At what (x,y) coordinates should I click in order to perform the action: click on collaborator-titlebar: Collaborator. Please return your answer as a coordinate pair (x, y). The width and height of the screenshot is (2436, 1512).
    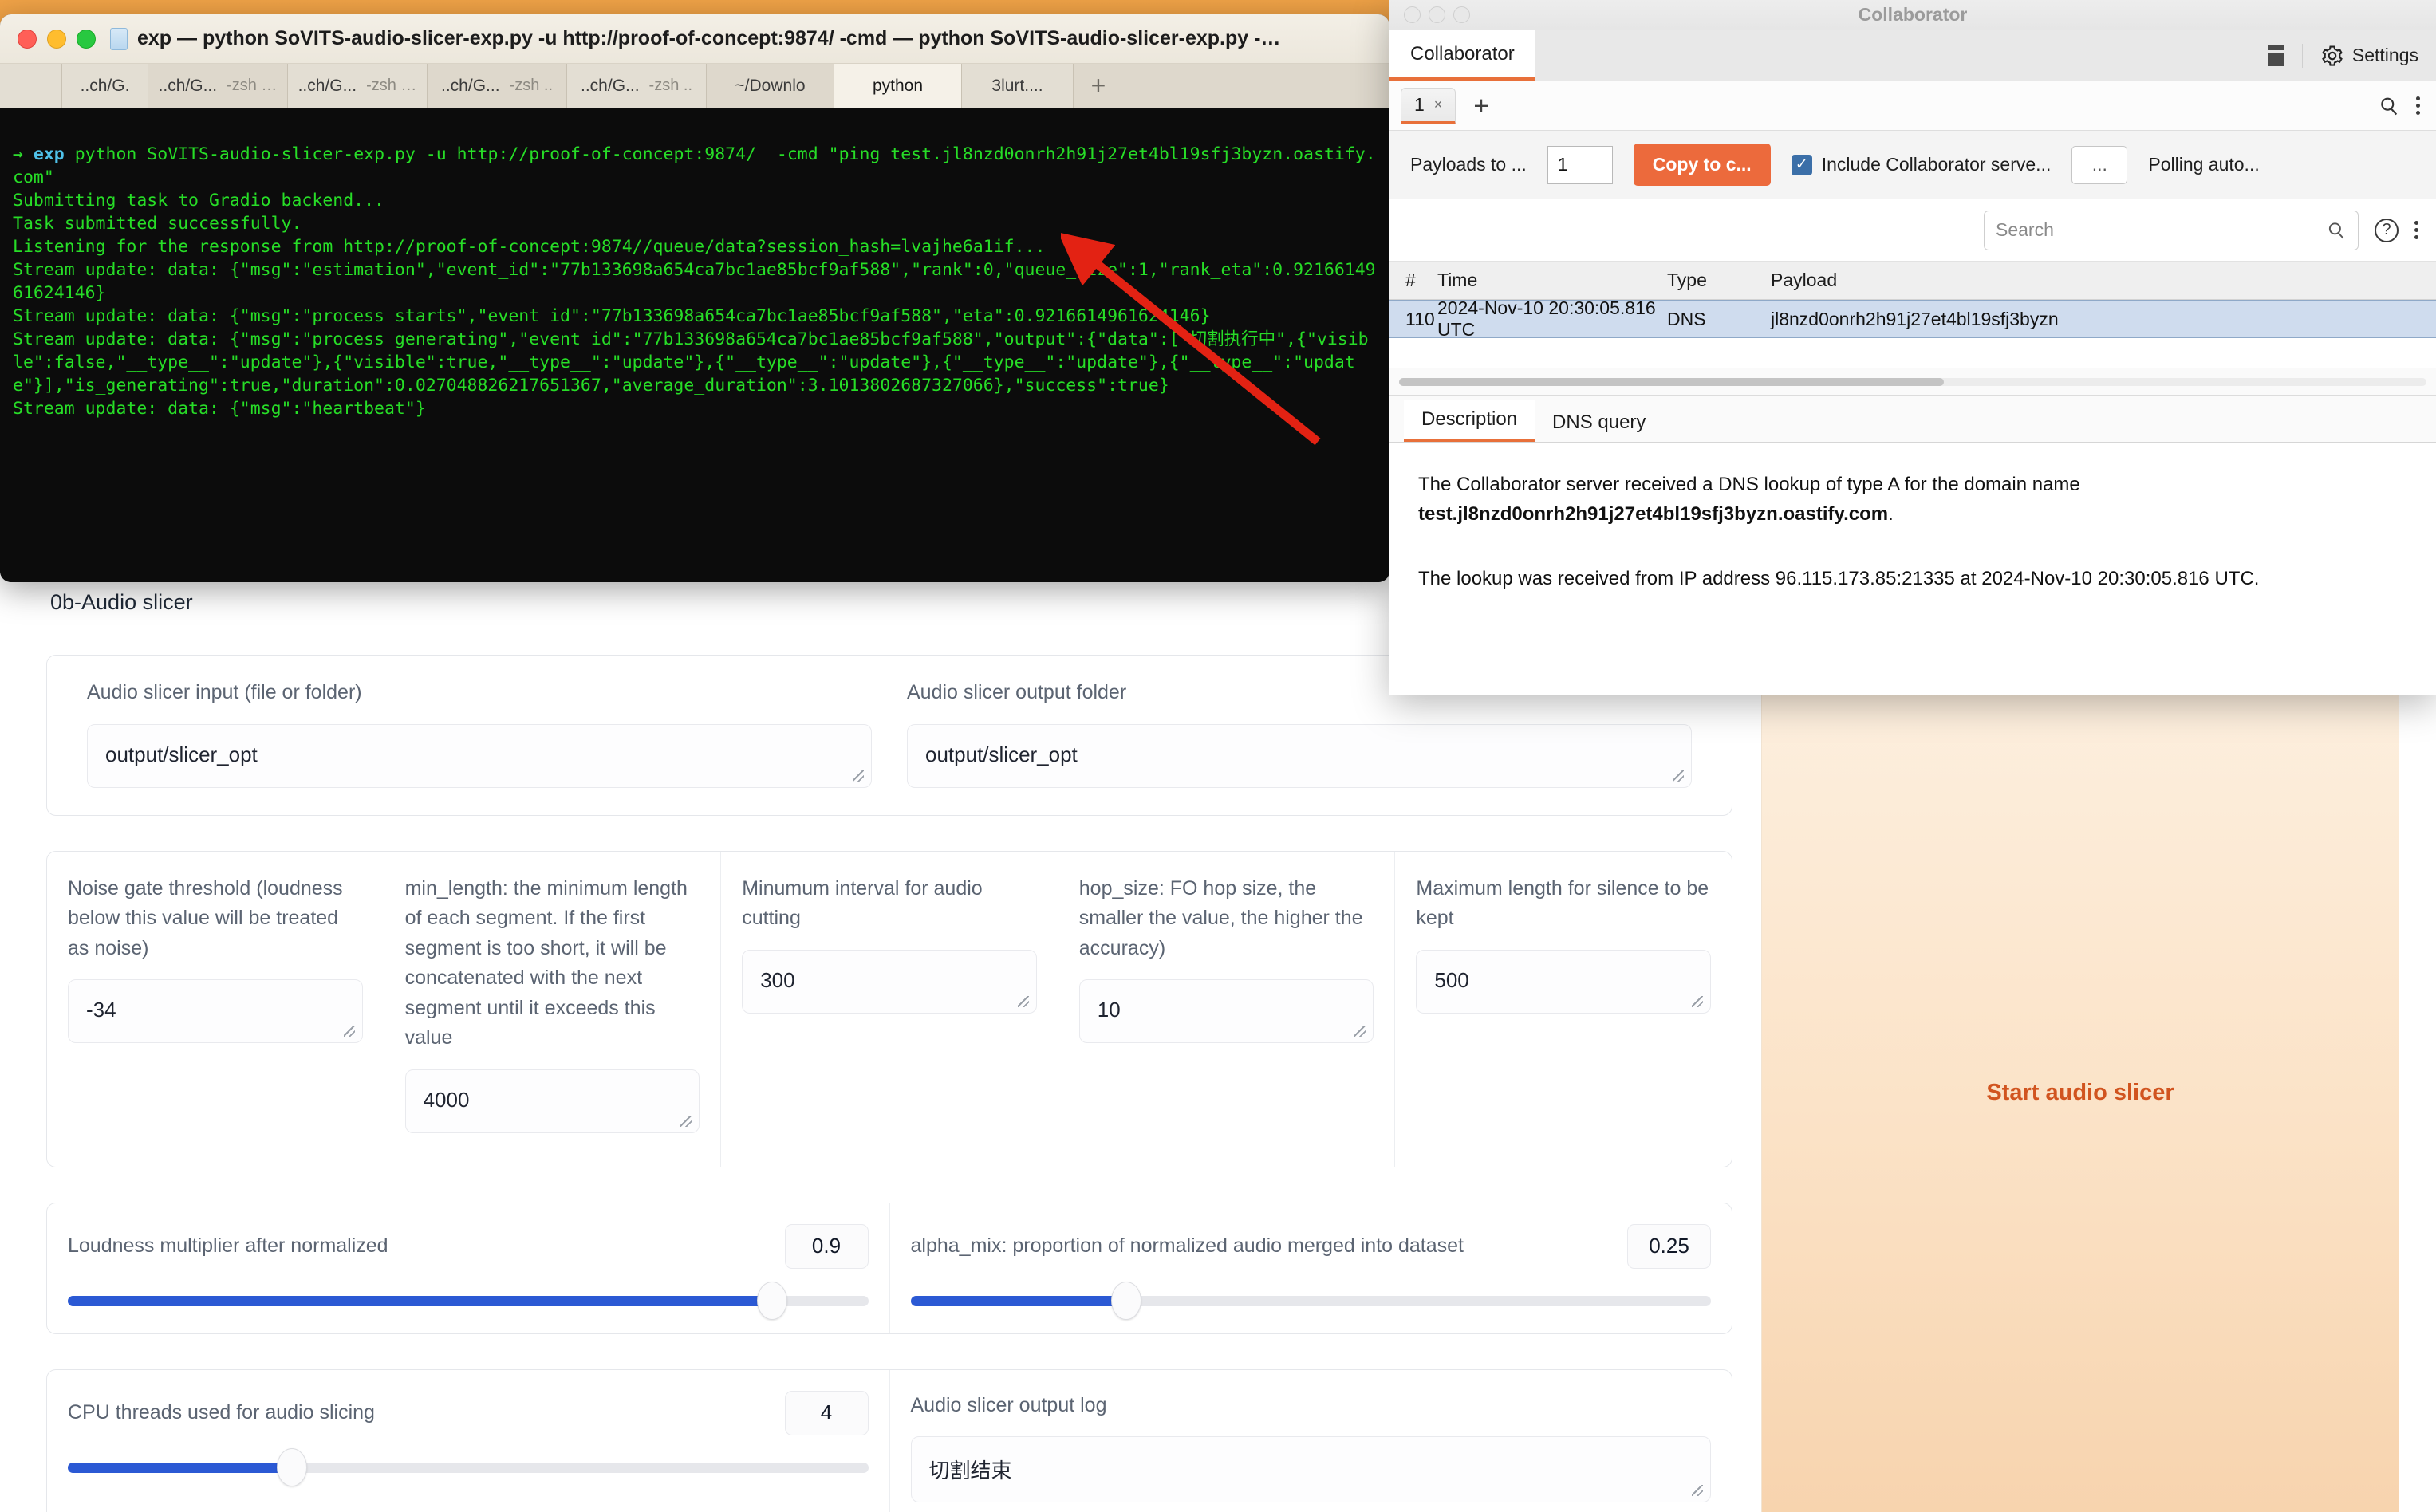
    Looking at the image, I should click on (1913, 15).